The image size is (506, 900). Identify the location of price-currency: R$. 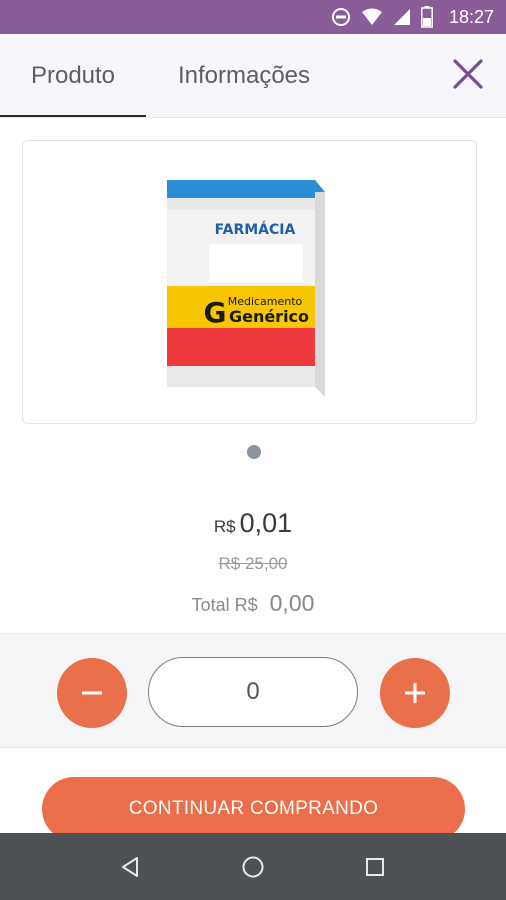
(224, 526).